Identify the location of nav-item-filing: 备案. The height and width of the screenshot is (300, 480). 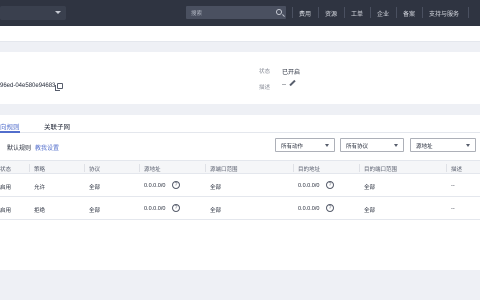
(409, 13).